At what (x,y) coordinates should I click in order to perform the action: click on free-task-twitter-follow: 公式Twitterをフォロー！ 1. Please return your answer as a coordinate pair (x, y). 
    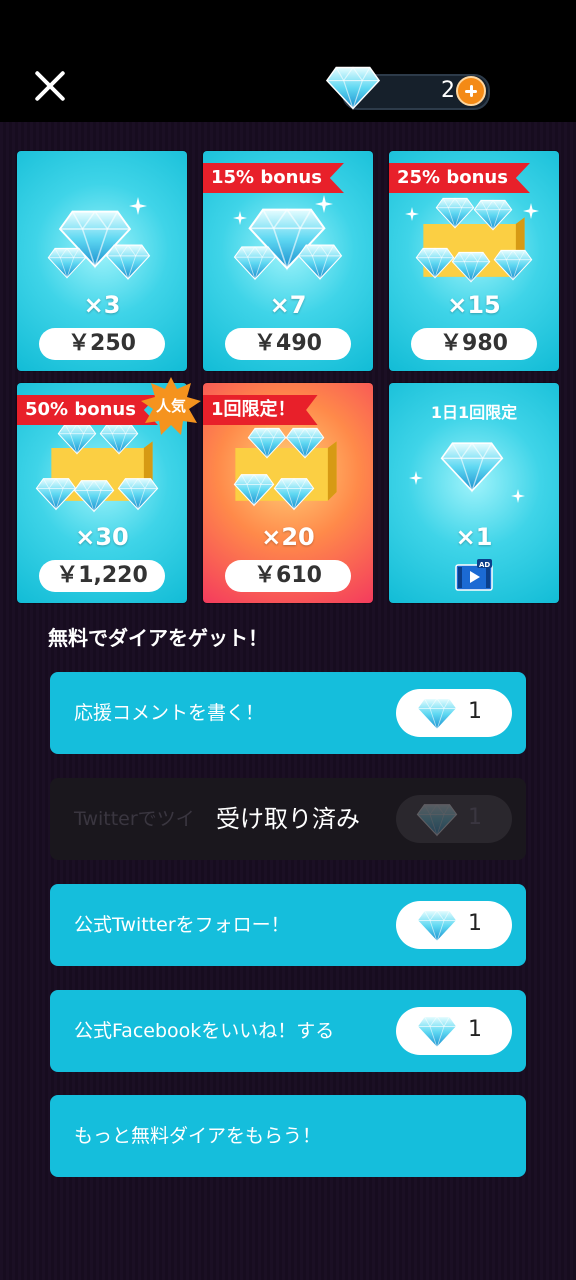
    Looking at the image, I should click on (288, 925).